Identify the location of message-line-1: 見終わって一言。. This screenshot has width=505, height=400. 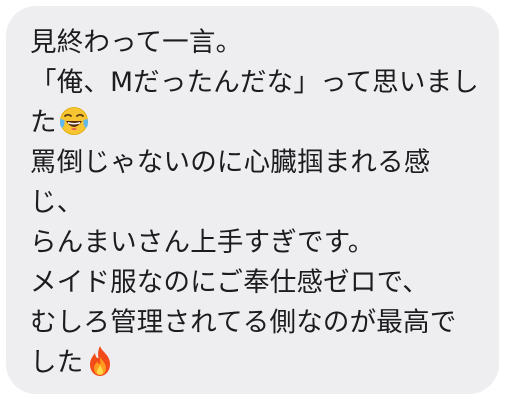
(136, 42).